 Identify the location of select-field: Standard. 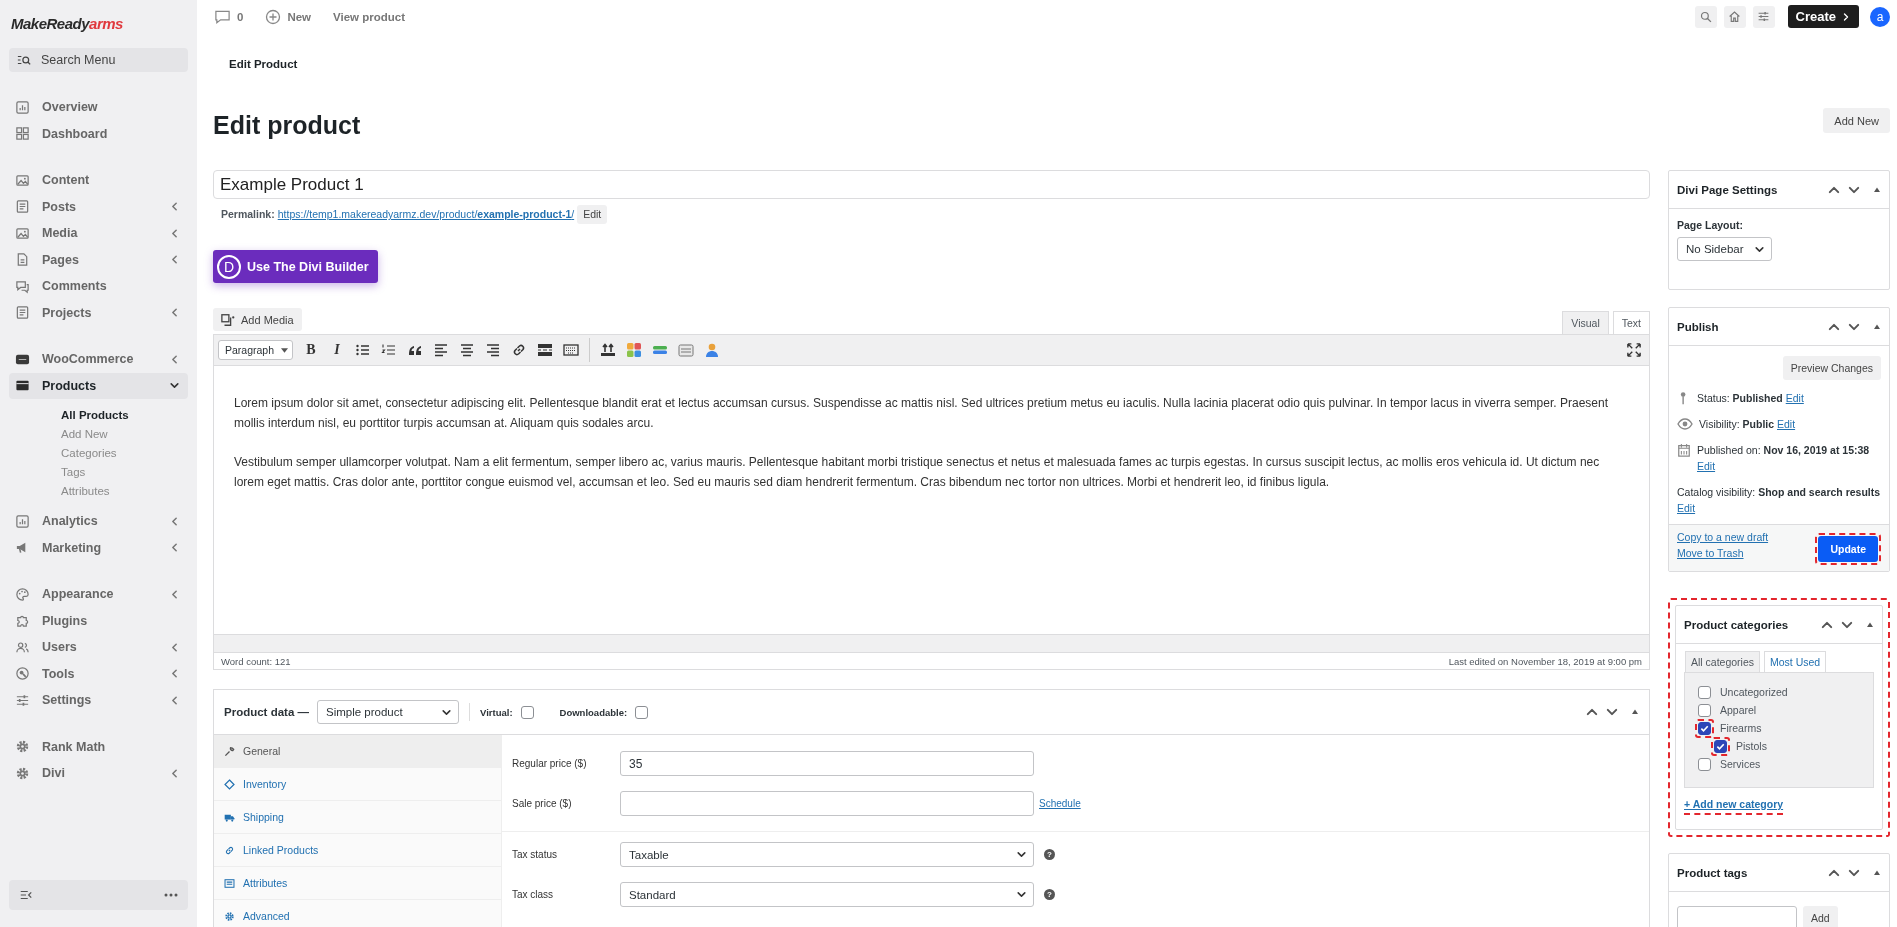
(827, 894).